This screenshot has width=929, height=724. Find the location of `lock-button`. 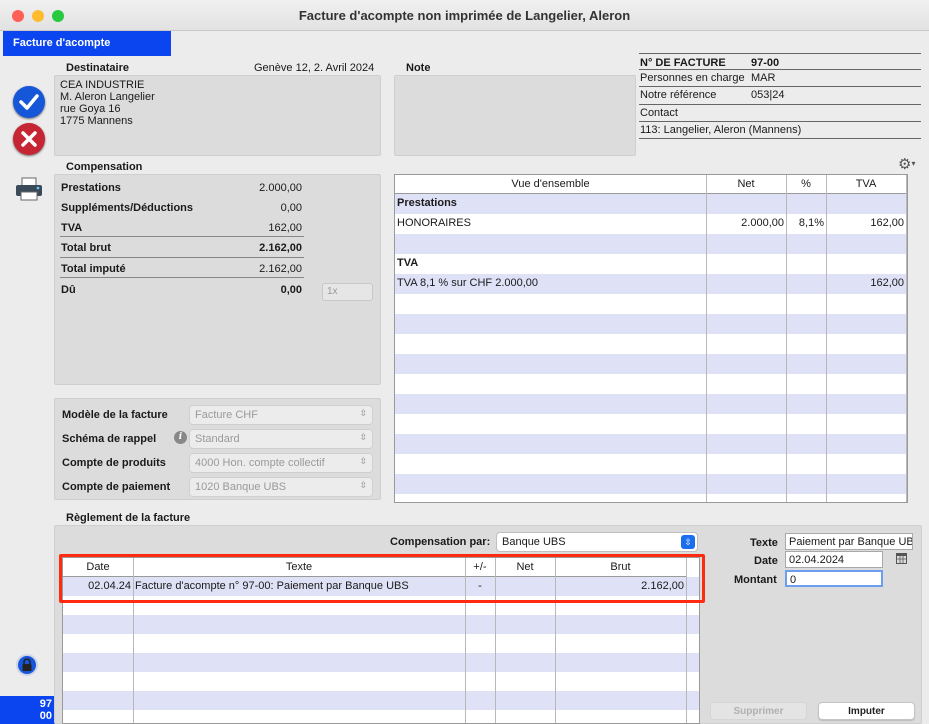

lock-button is located at coordinates (27, 665).